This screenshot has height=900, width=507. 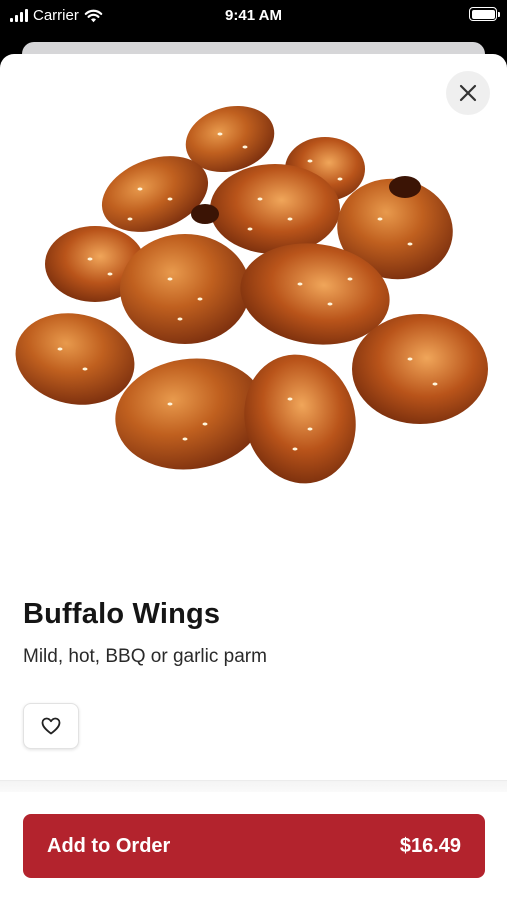 I want to click on close-button, so click(x=468, y=93).